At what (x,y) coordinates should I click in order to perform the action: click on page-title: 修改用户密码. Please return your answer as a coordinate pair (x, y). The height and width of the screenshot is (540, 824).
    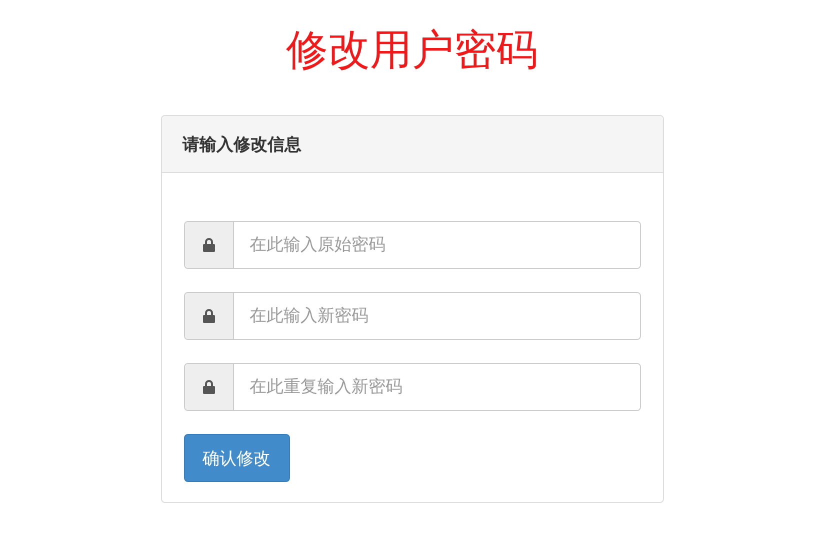
    Looking at the image, I should click on (412, 50).